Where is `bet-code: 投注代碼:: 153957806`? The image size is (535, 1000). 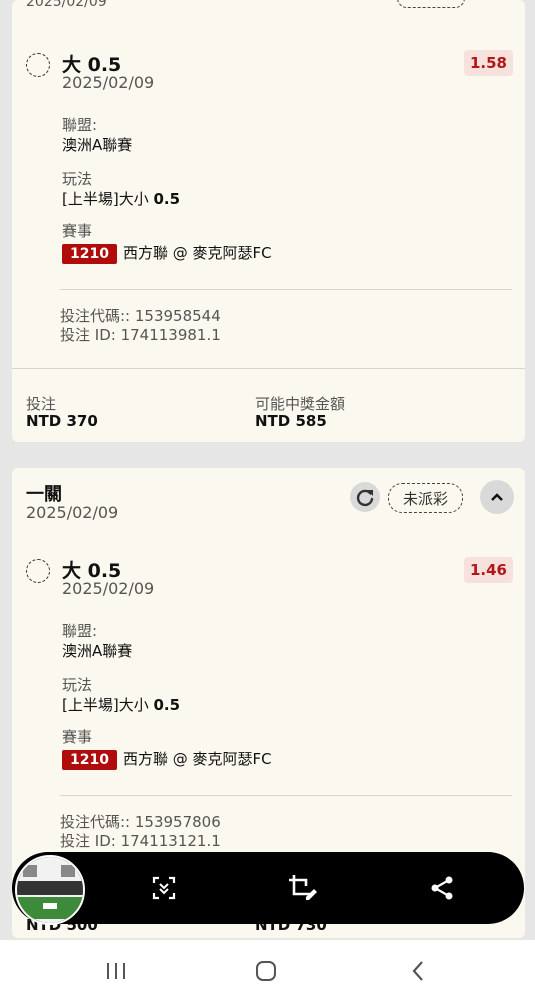 bet-code: 投注代碼:: 153957806 is located at coordinates (140, 822).